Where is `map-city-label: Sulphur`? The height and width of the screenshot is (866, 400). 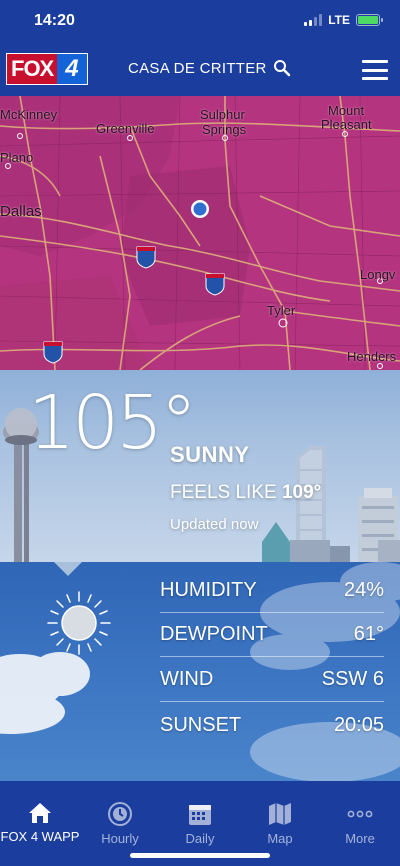
map-city-label: Sulphur is located at coordinates (222, 114).